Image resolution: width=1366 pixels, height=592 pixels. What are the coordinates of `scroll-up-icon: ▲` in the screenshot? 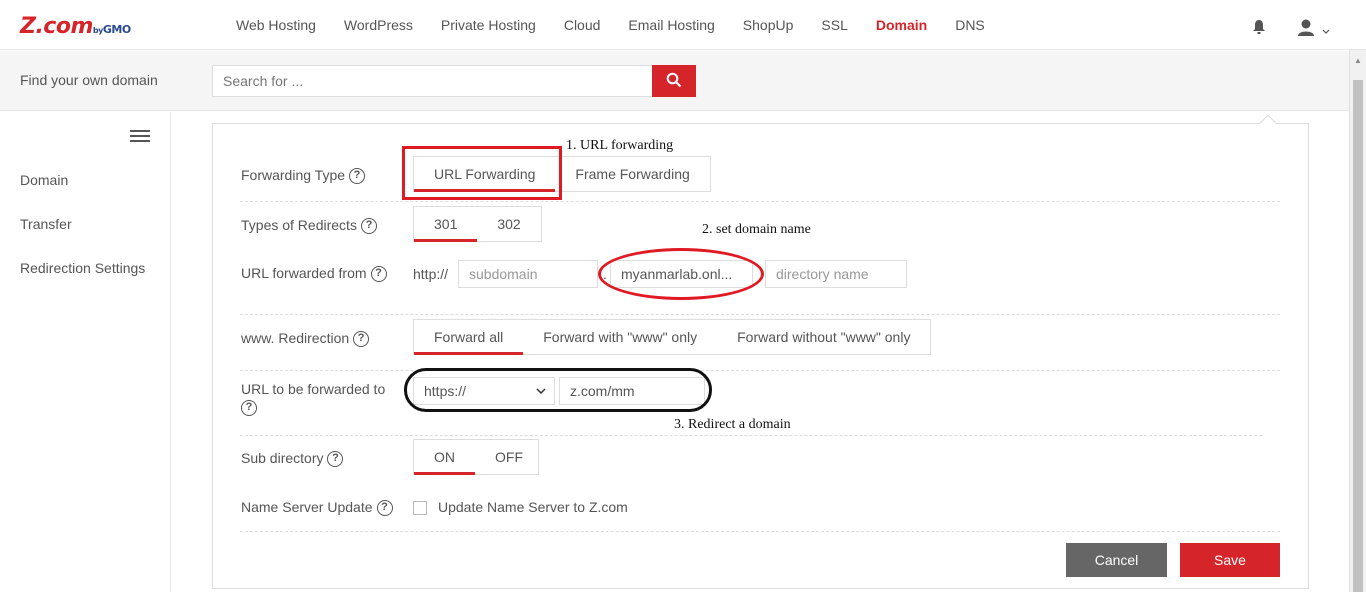 It's located at (1358, 60).